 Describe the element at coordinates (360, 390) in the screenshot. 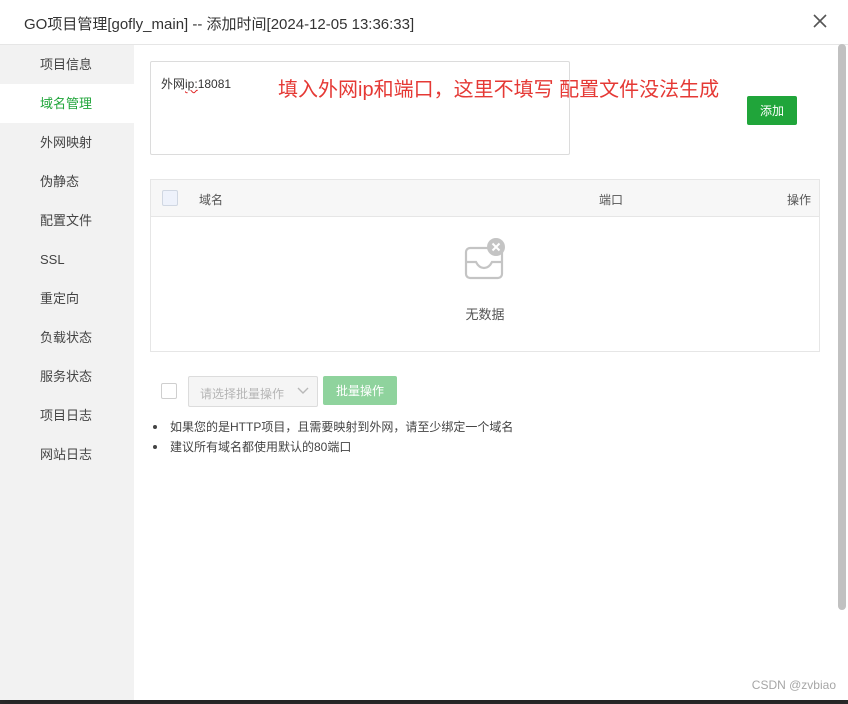

I see `batch-operation-button: 批量操作` at that location.